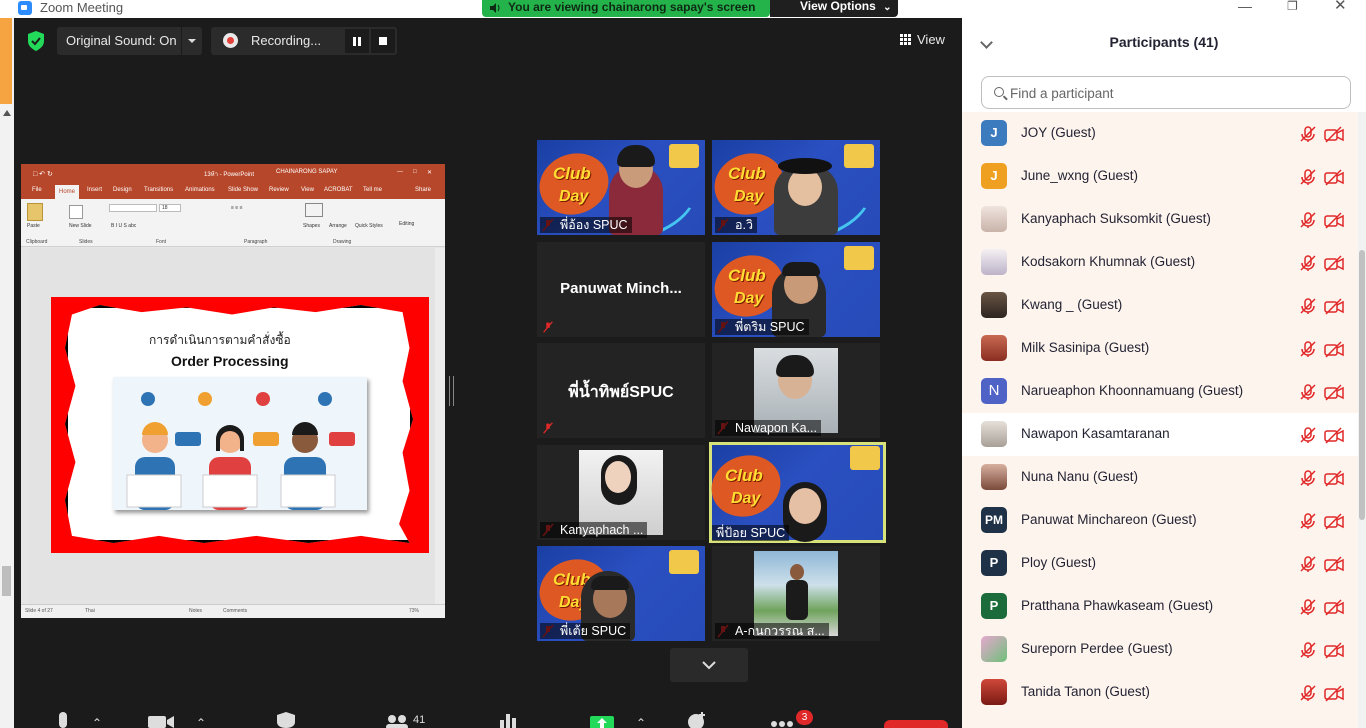 Image resolution: width=1366 pixels, height=728 pixels. I want to click on participant-row: Tanida Tanon (Guest), so click(1160, 692).